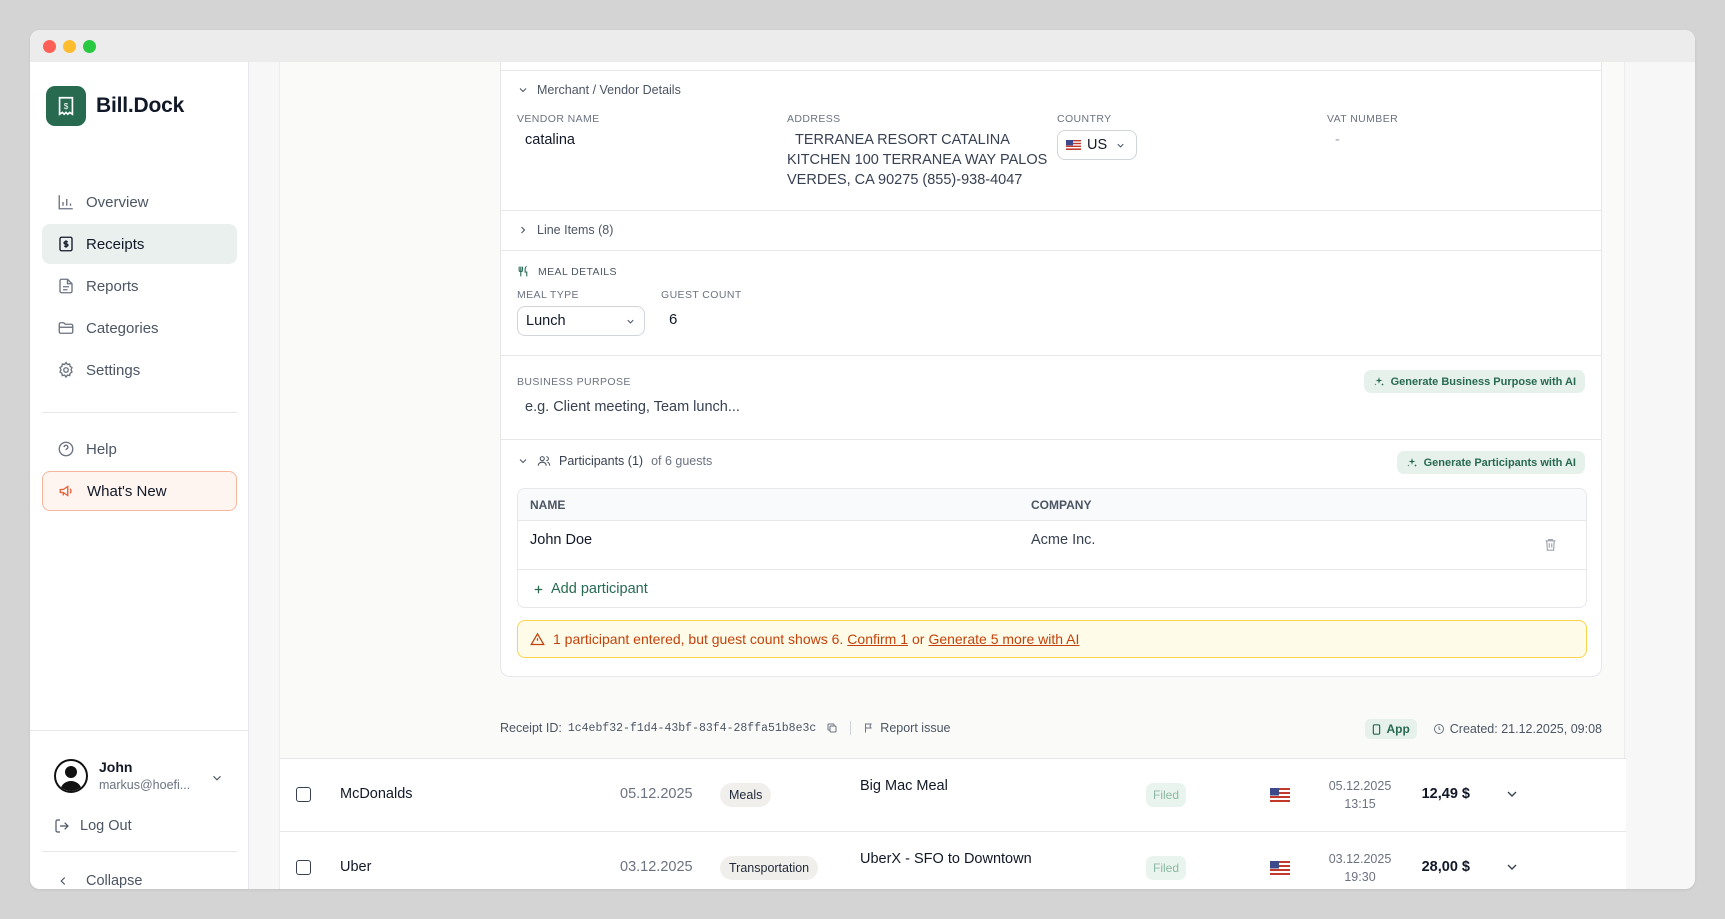 Image resolution: width=1725 pixels, height=919 pixels. What do you see at coordinates (561, 540) in the screenshot?
I see `participant-name: John Doe` at bounding box center [561, 540].